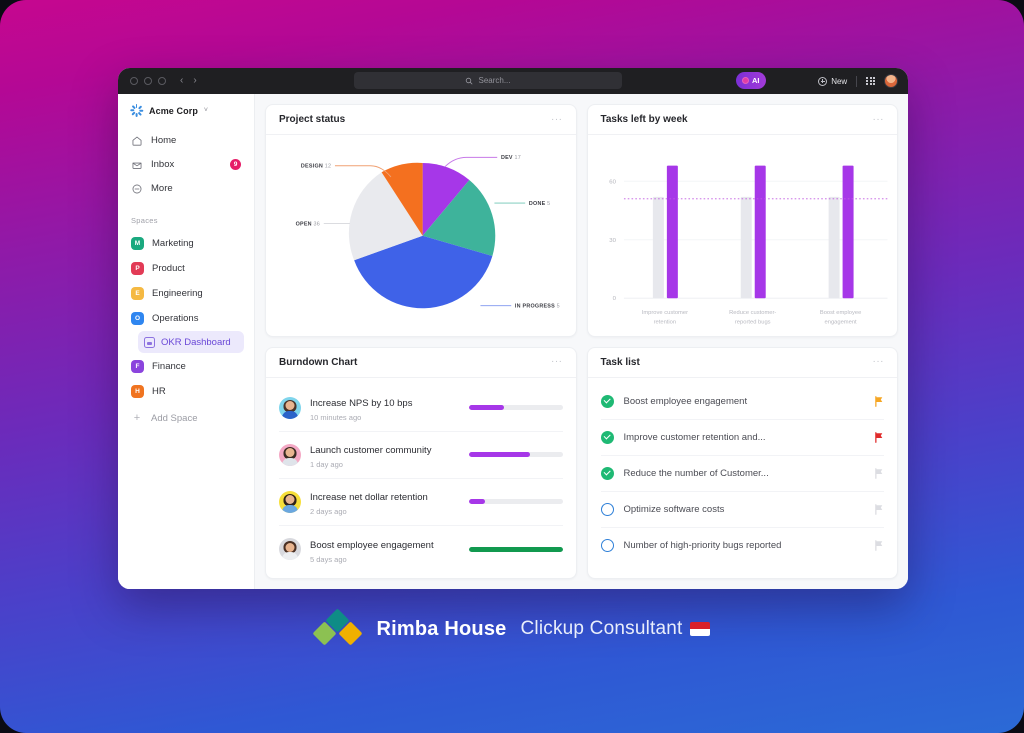 This screenshot has height=733, width=1024. What do you see at coordinates (664, 323) in the screenshot?
I see `x-label-1-line2: retention` at bounding box center [664, 323].